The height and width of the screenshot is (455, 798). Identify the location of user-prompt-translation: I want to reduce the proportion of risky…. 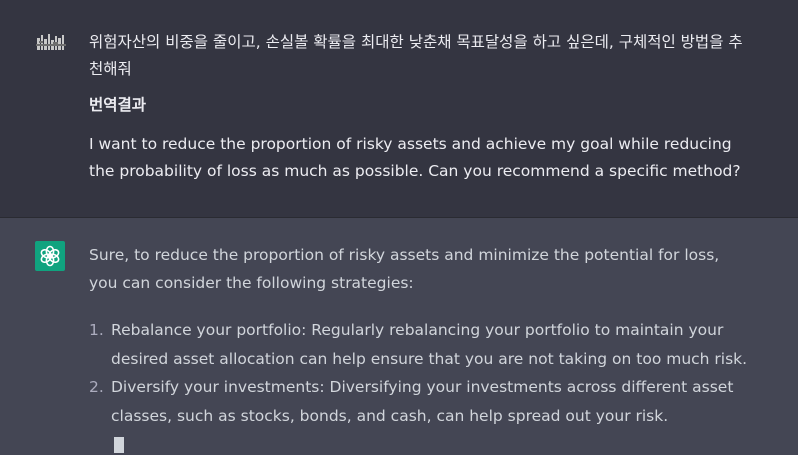
(415, 157).